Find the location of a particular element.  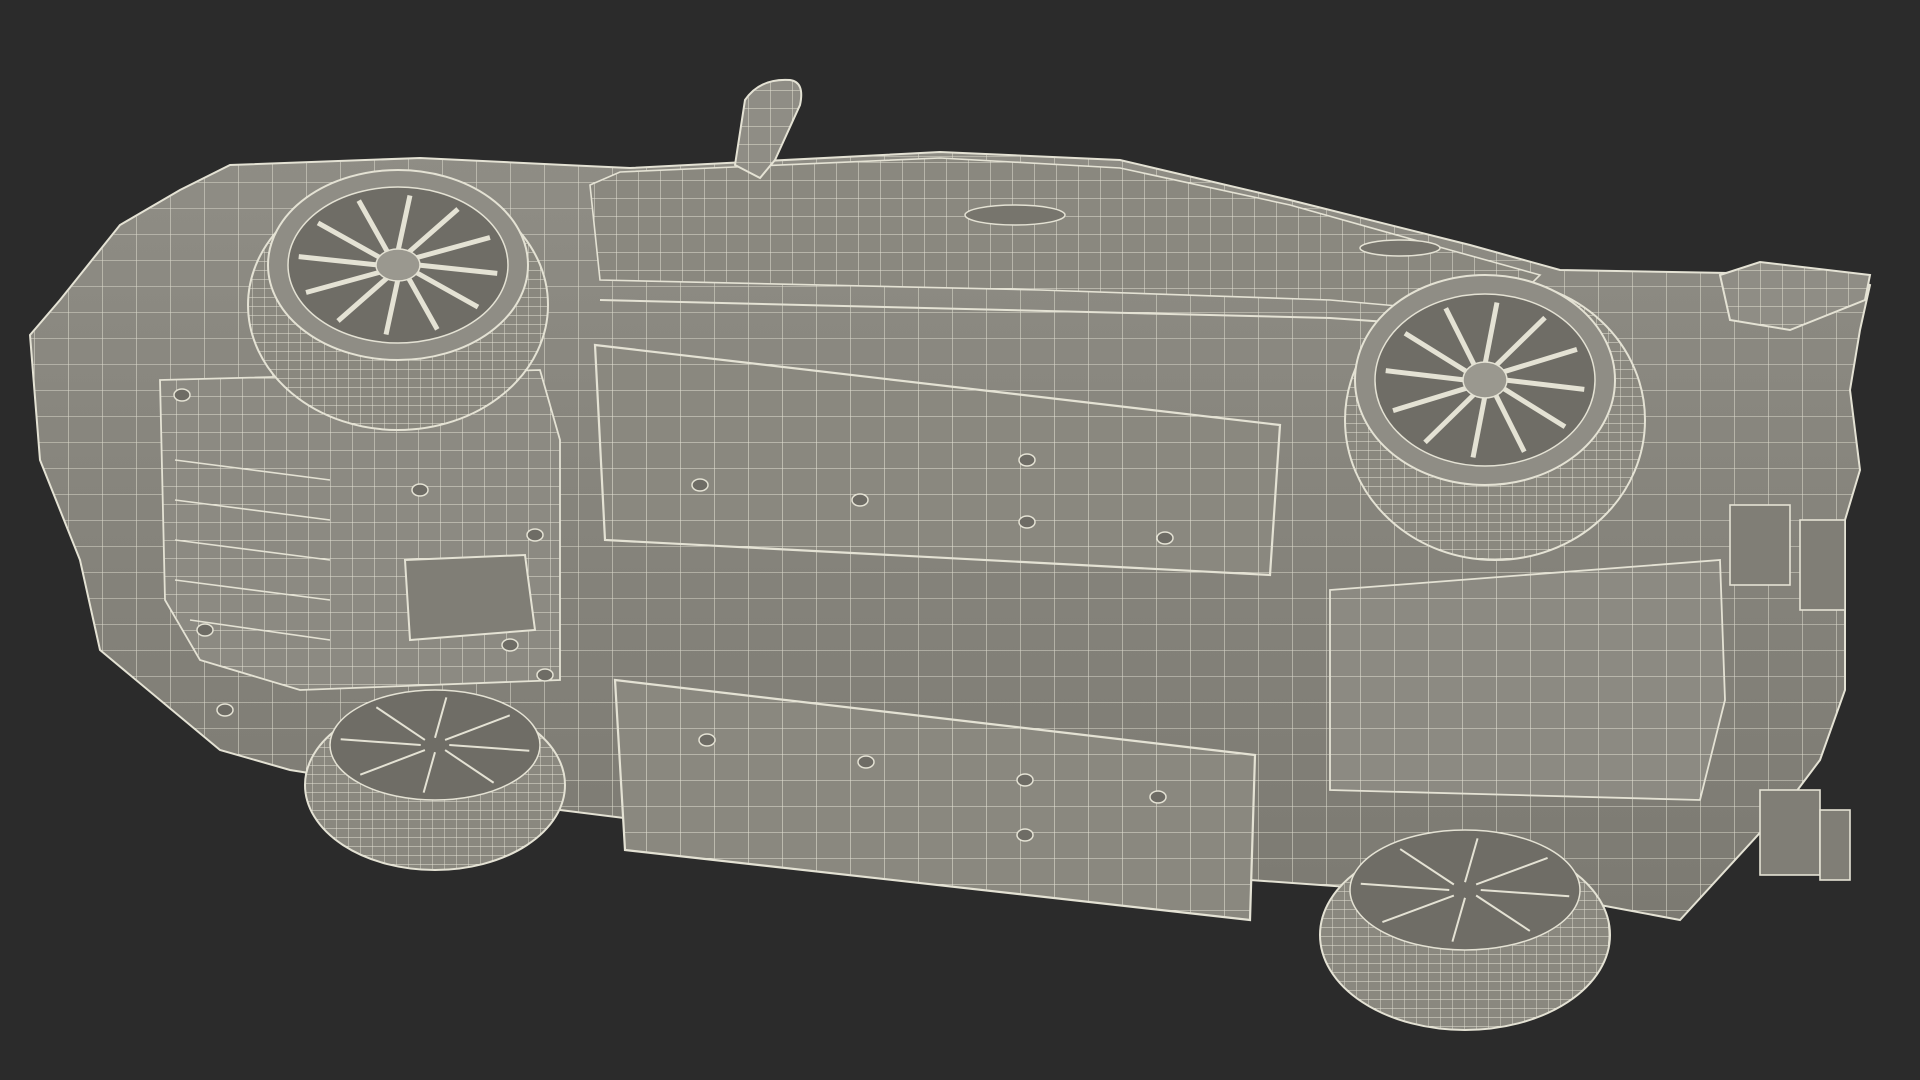

front-wheel-bottom is located at coordinates (435, 780).